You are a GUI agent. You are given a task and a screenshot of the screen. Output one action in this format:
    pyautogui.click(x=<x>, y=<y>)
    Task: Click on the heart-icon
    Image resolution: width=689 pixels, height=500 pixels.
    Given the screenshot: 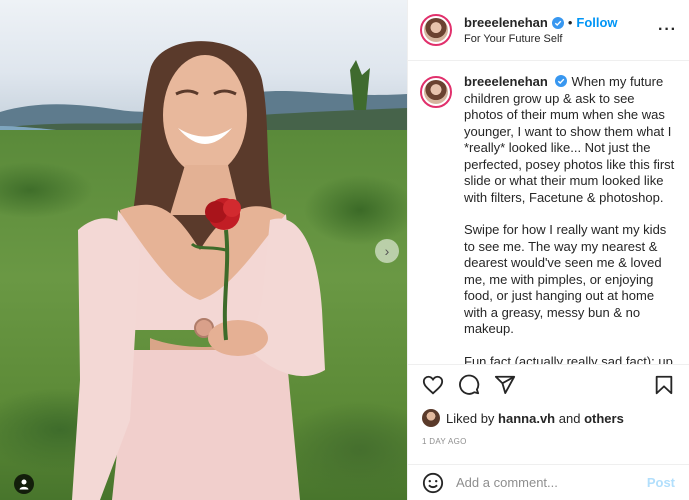 What is the action you would take?
    pyautogui.click(x=433, y=385)
    